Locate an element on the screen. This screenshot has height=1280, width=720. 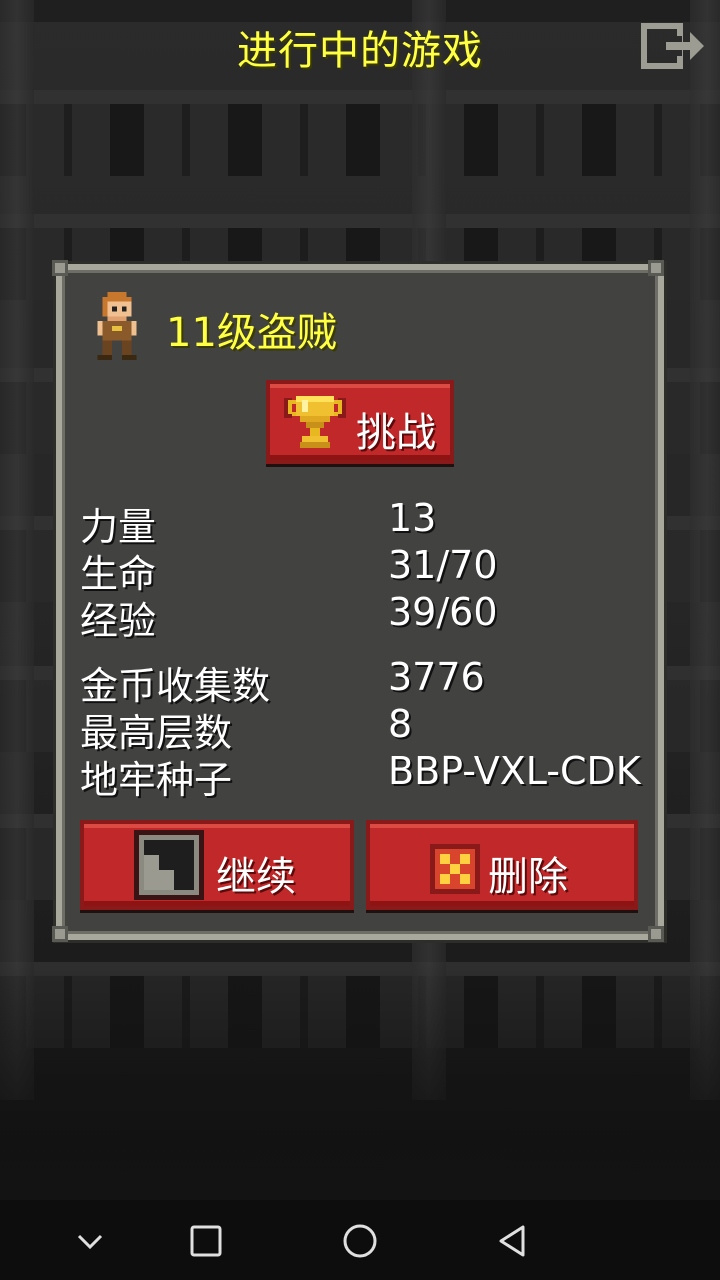
delete-button: 删除 is located at coordinates (502, 865).